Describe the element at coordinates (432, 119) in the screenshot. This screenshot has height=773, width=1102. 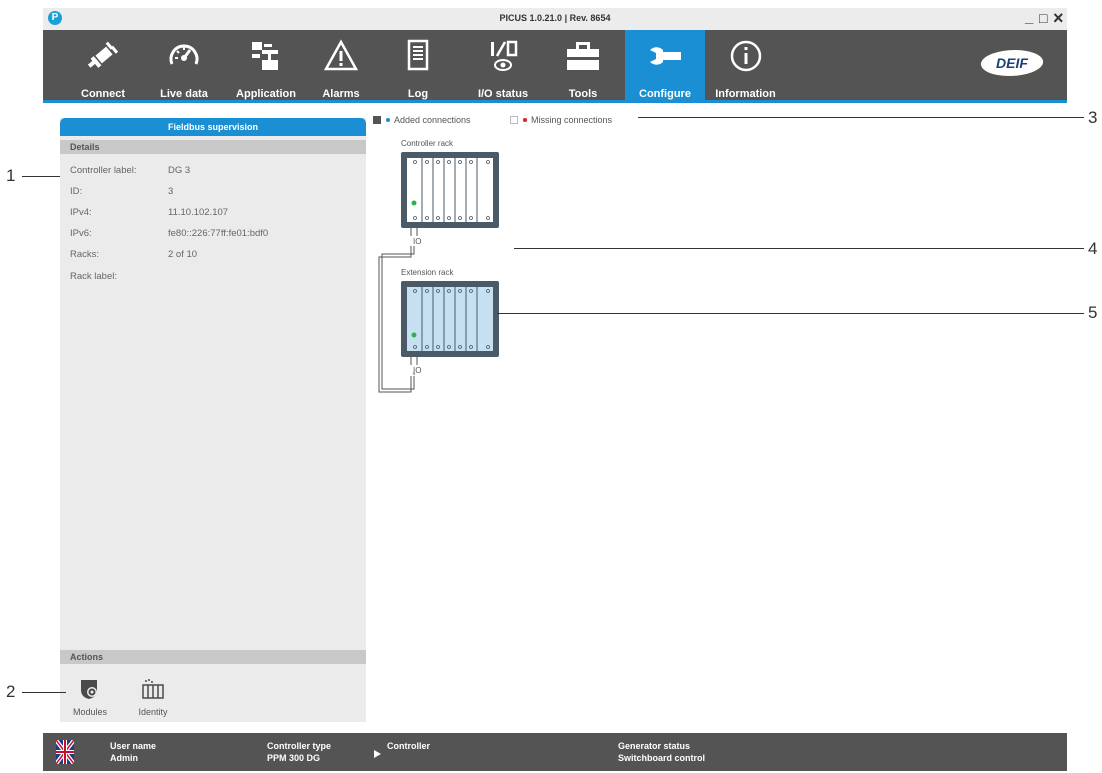
I see `legend-added-label: Added connections` at that location.